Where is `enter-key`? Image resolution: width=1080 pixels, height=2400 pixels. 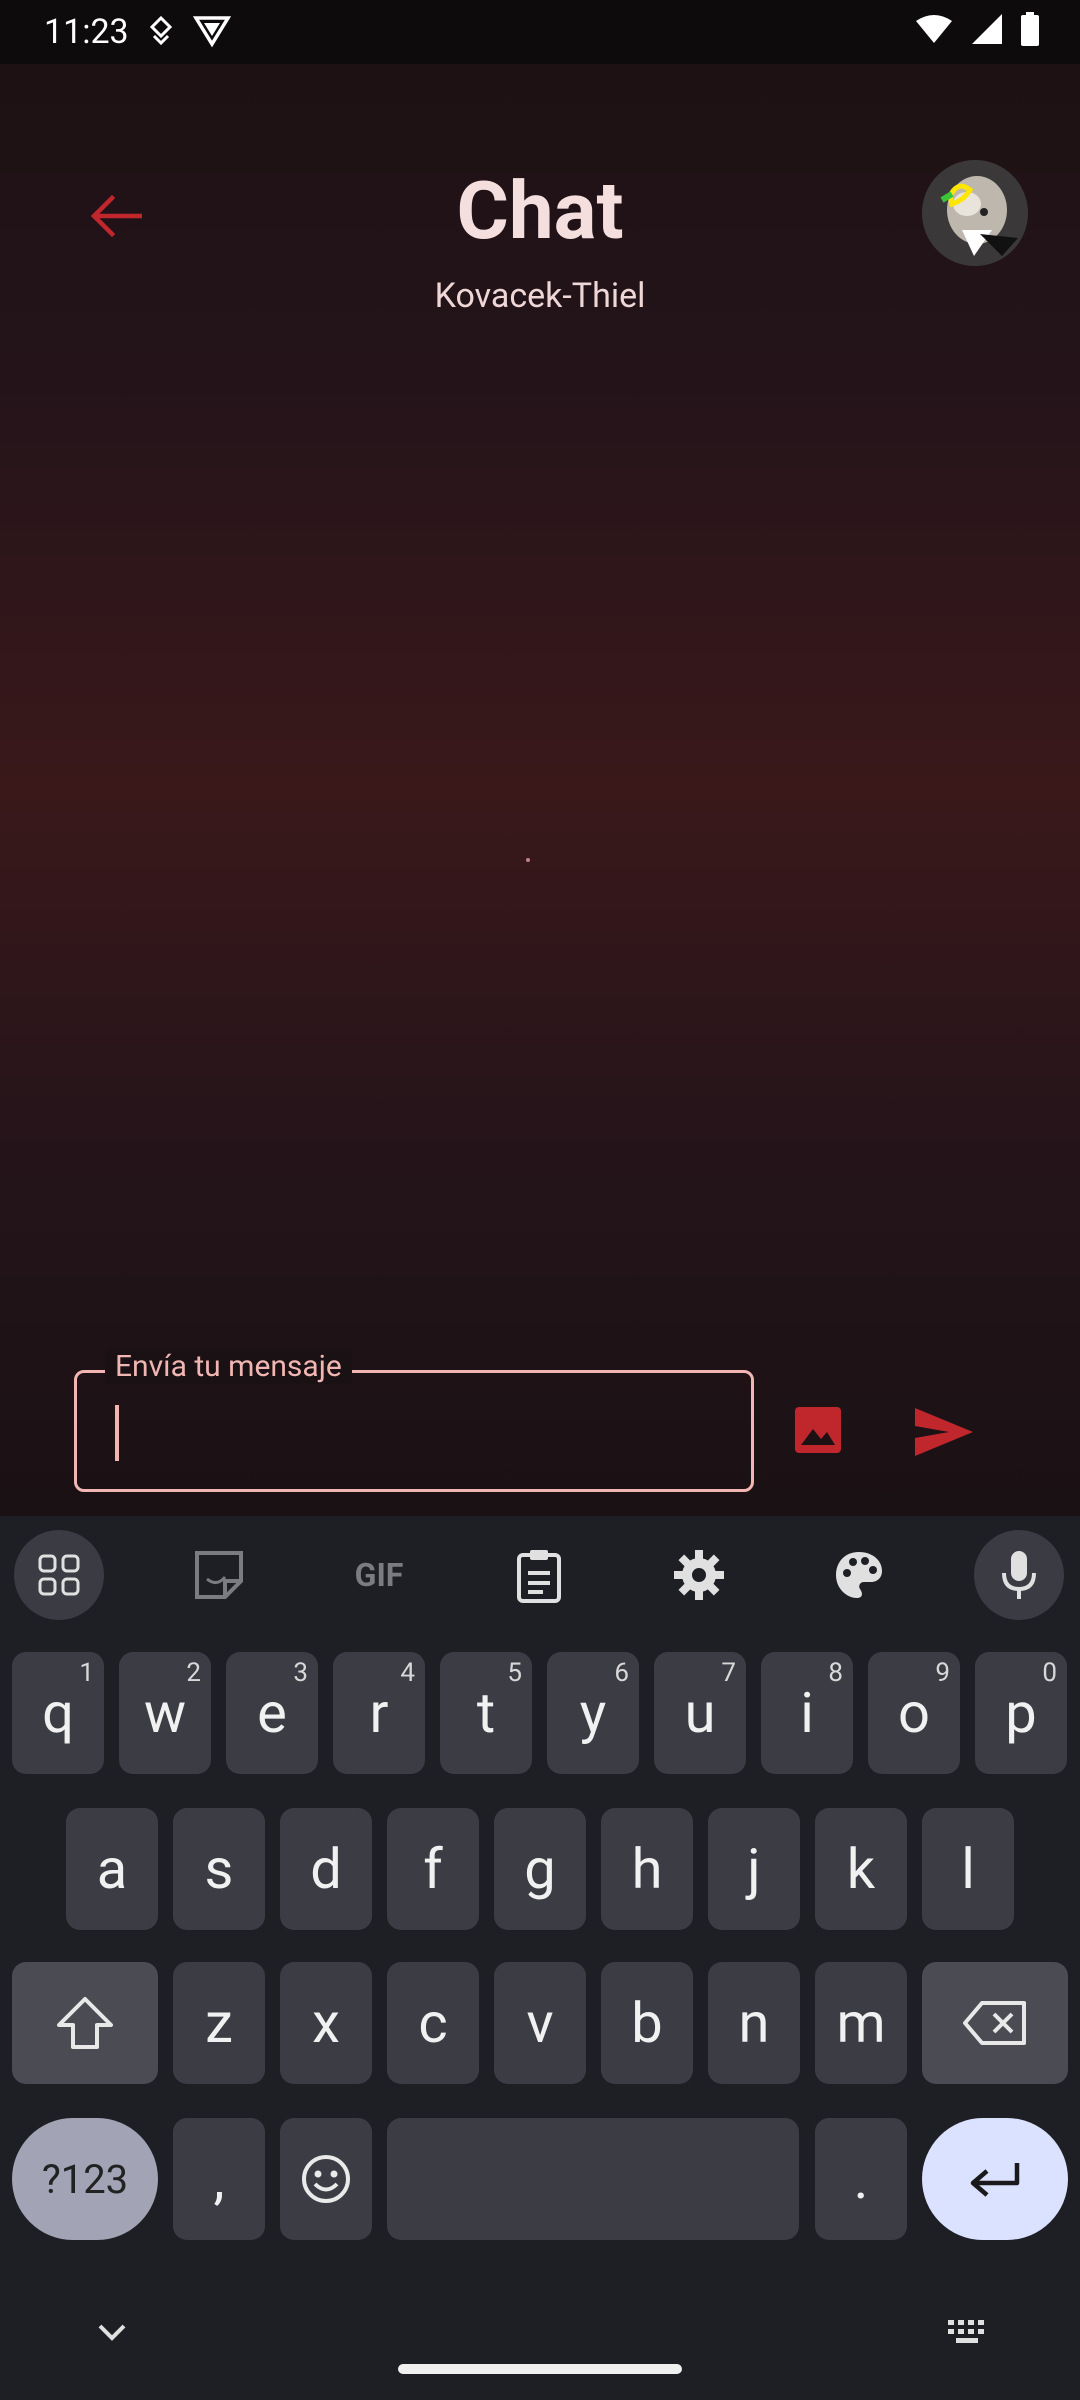
enter-key is located at coordinates (995, 2179).